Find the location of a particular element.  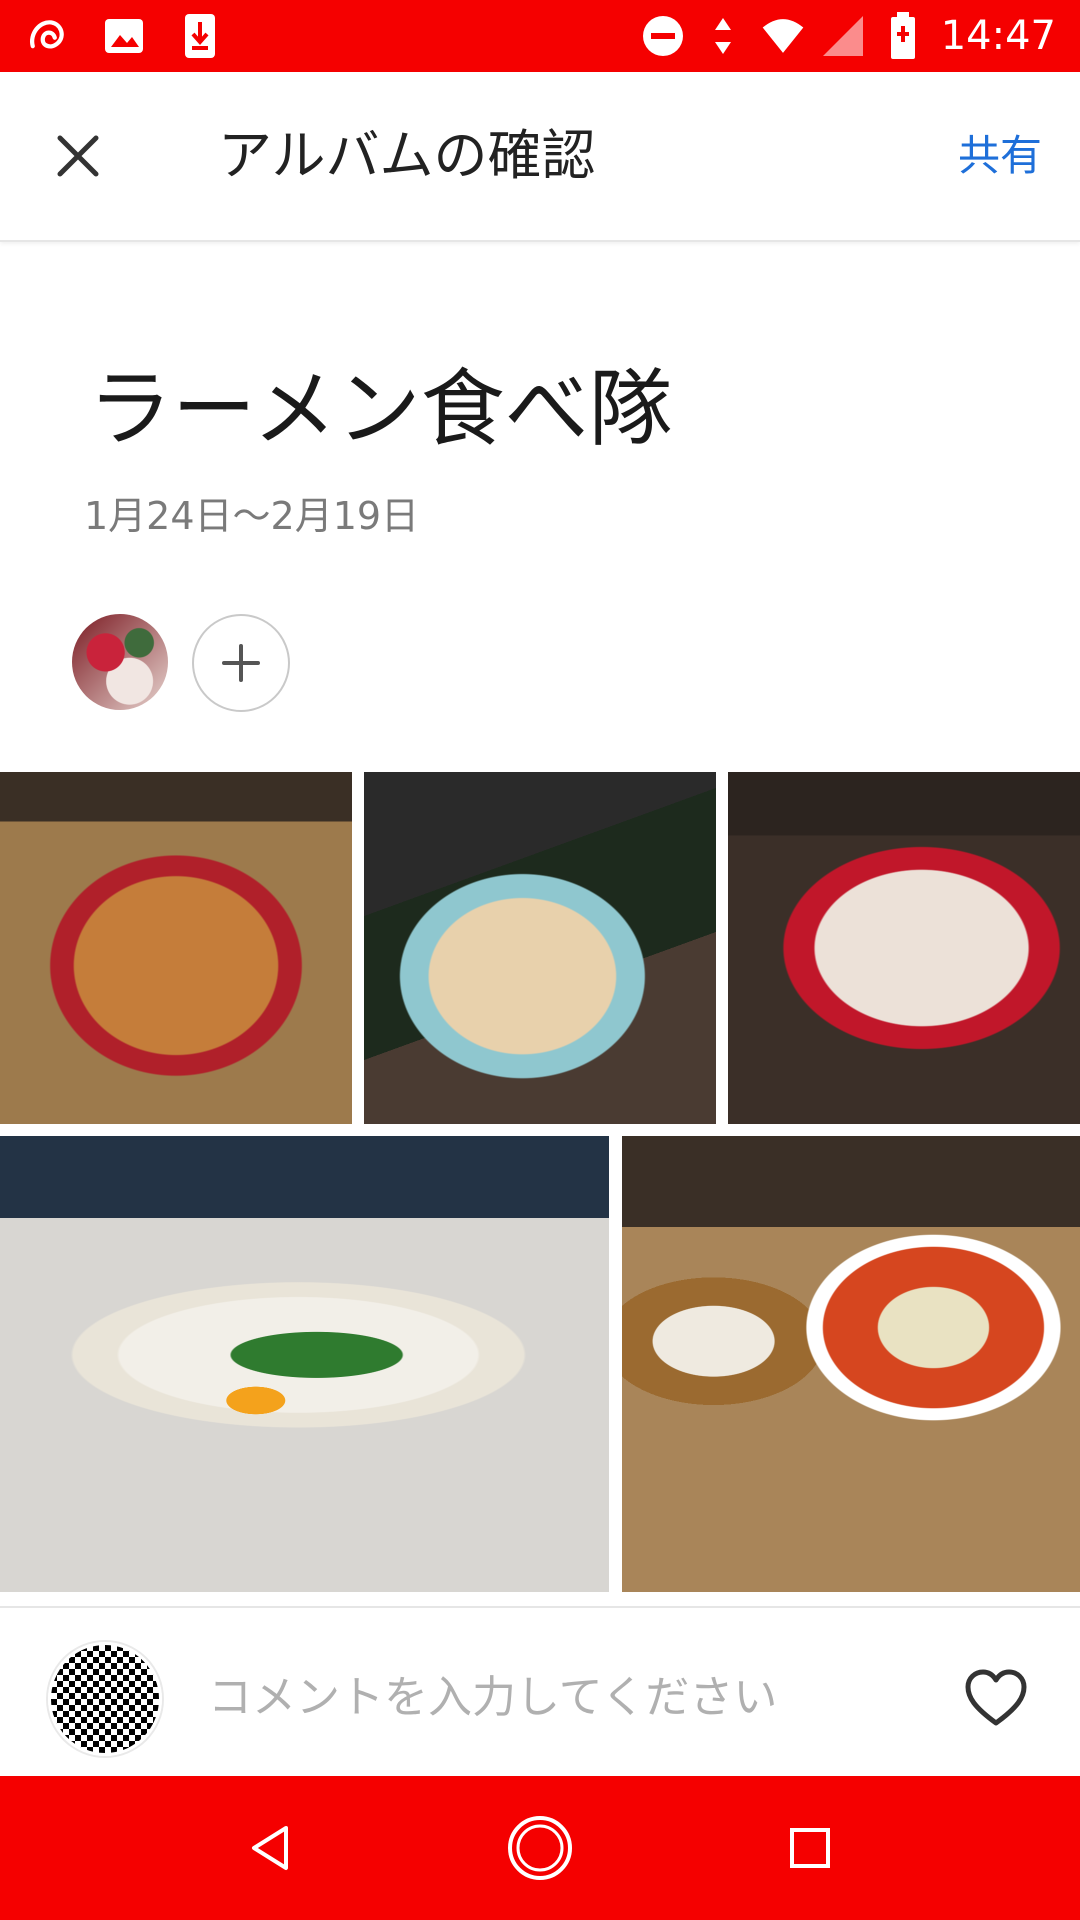

download-icon is located at coordinates (200, 36).